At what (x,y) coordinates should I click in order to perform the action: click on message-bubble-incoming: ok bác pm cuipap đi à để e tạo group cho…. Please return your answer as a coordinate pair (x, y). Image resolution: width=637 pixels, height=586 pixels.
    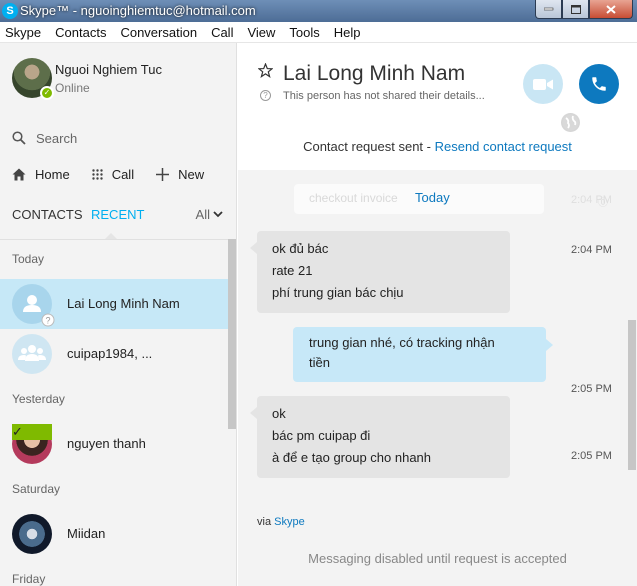
    Looking at the image, I should click on (380, 437).